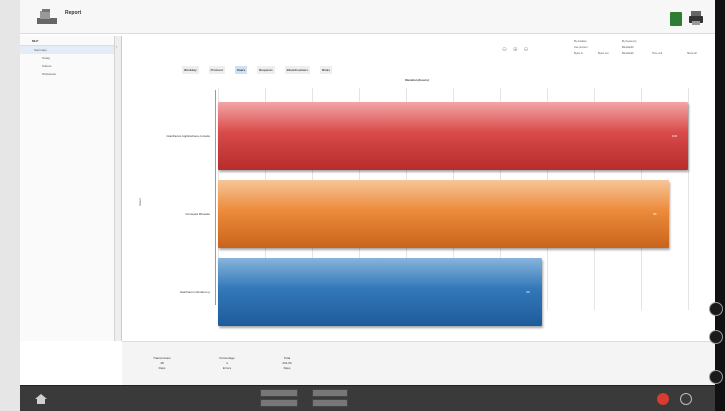  I want to click on filter-option: Time unit, so click(657, 53).